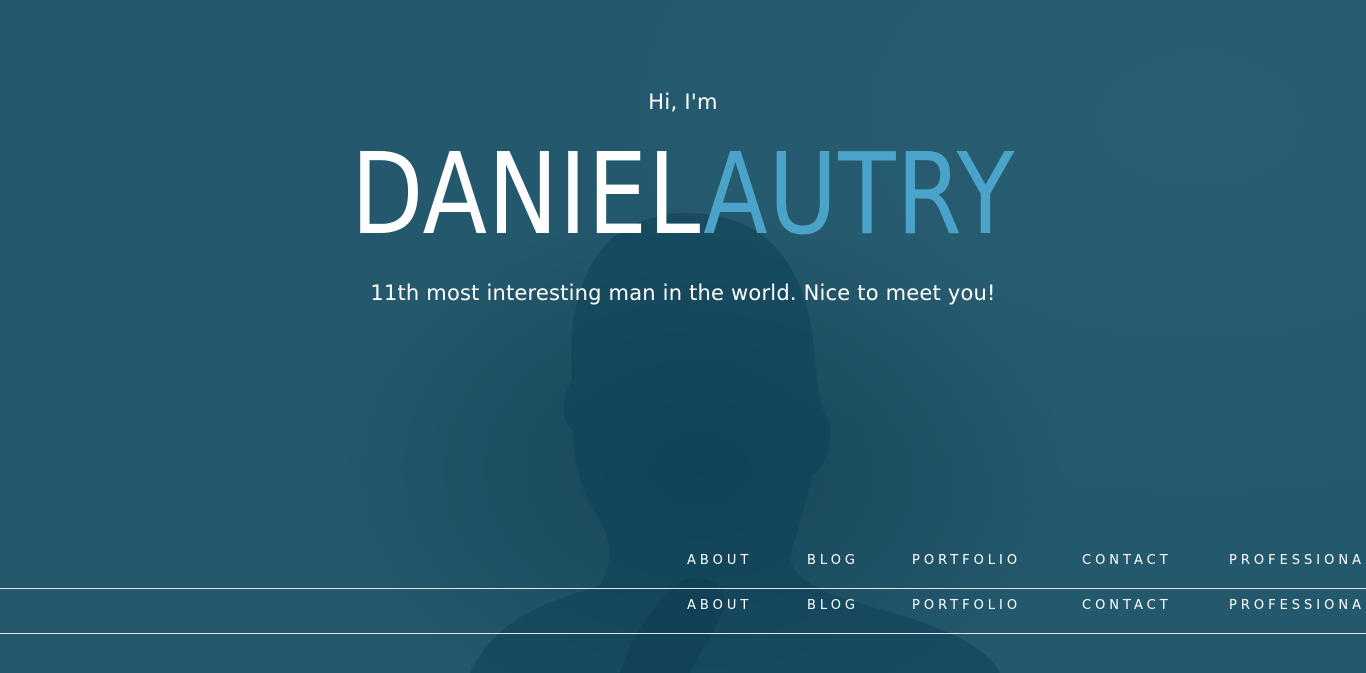  Describe the element at coordinates (966, 565) in the screenshot. I see `nav-link-portfolio: PORTFOLIO` at that location.